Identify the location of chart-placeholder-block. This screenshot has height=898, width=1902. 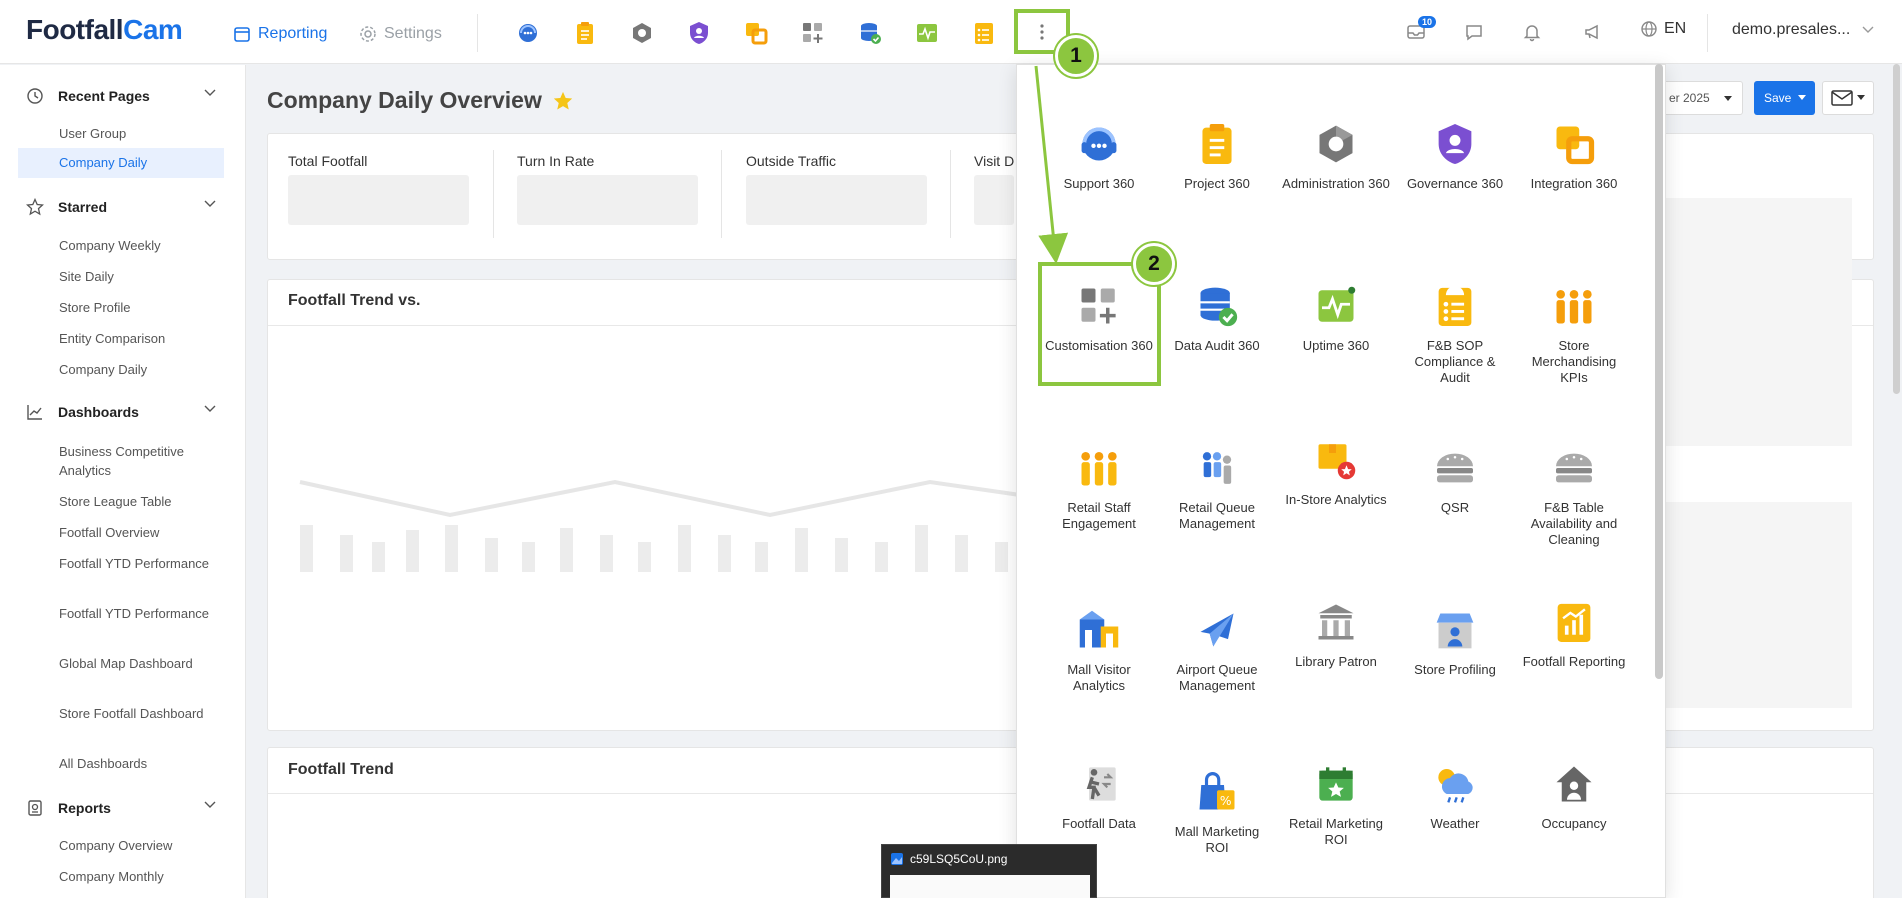
(1757, 322).